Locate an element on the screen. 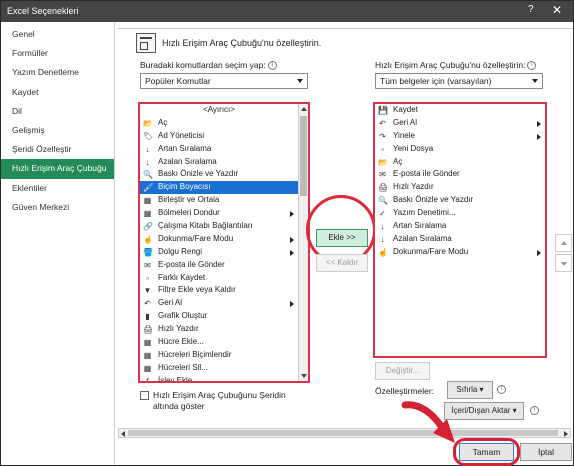  list-item-label: Kaydet is located at coordinates (405, 109).